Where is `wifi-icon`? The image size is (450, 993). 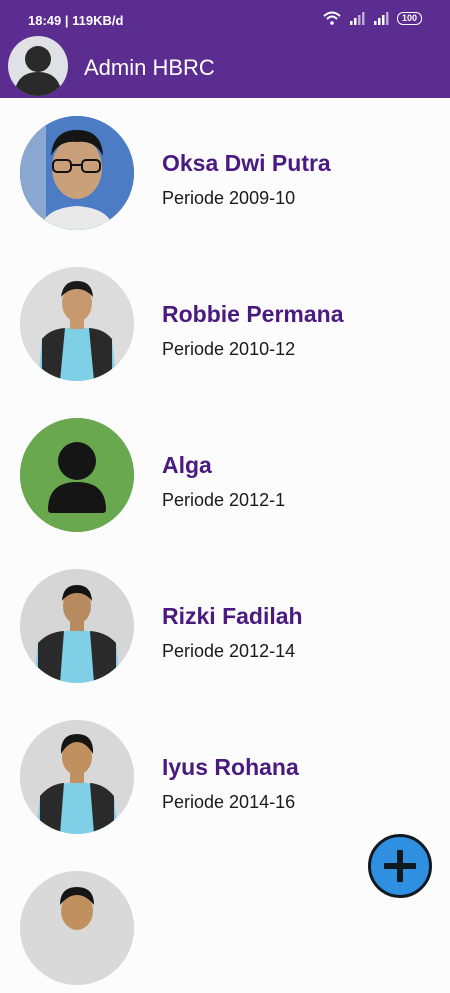
wifi-icon is located at coordinates (332, 18).